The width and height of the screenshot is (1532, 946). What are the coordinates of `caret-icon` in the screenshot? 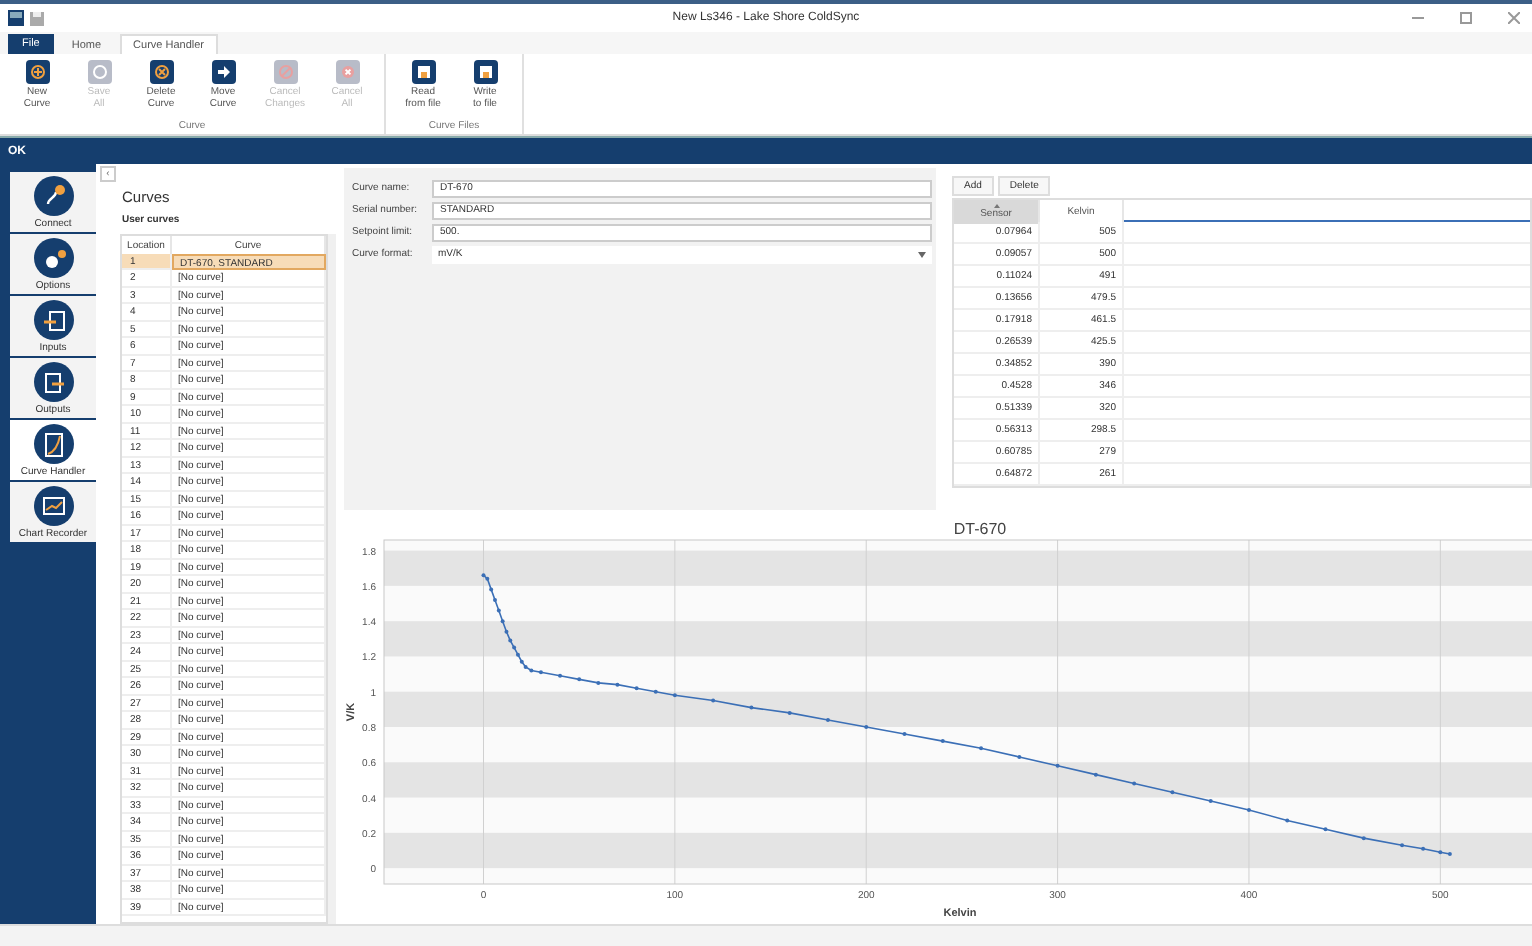 It's located at (922, 254).